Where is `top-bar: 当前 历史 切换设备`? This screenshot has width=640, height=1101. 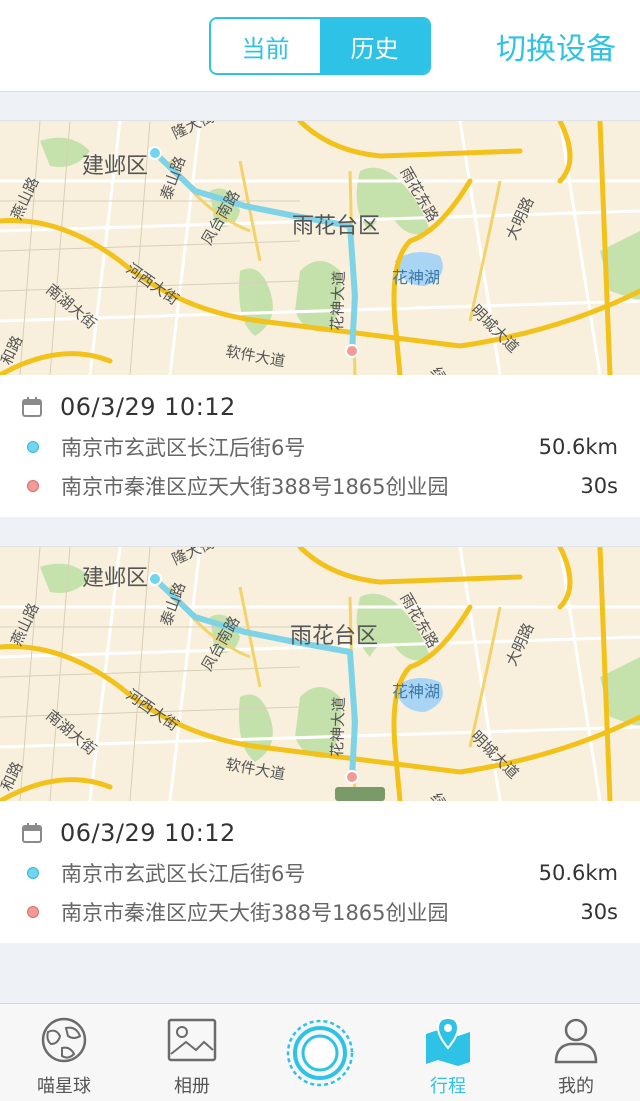 top-bar: 当前 历史 切换设备 is located at coordinates (320, 46).